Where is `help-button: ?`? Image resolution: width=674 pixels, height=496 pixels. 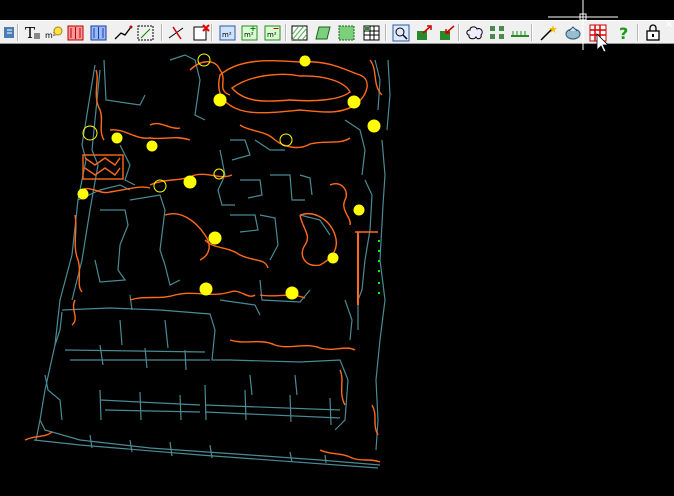
help-button: ? is located at coordinates (624, 32).